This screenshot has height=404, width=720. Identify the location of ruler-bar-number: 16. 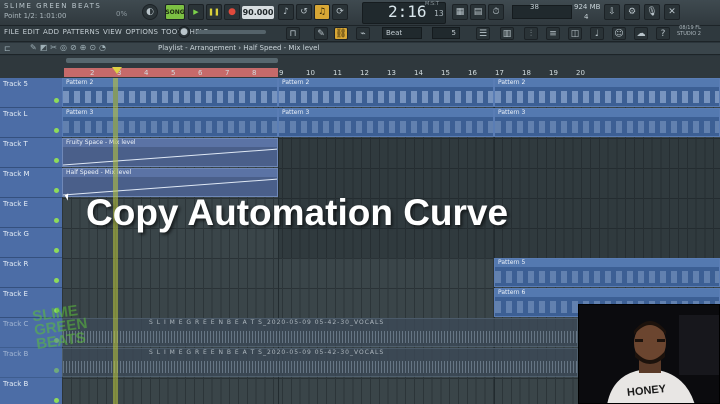
(472, 73).